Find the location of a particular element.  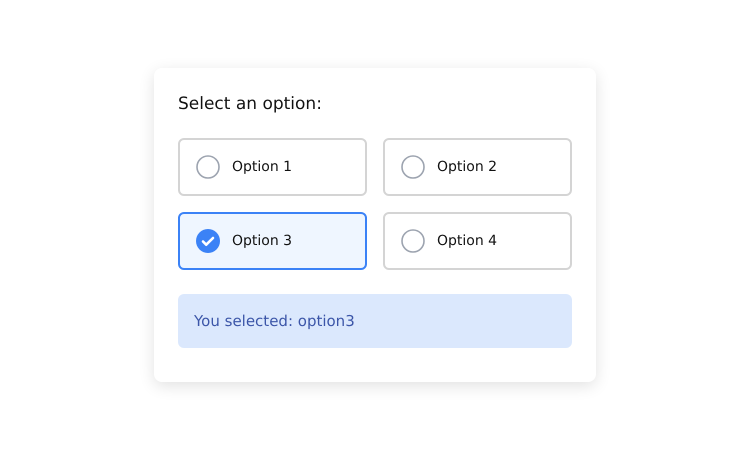

radio-option: Option 4 is located at coordinates (477, 241).